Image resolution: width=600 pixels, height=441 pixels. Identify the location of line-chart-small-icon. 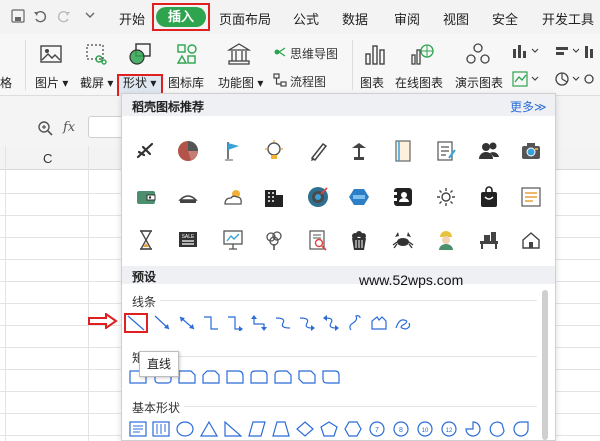
(529, 80).